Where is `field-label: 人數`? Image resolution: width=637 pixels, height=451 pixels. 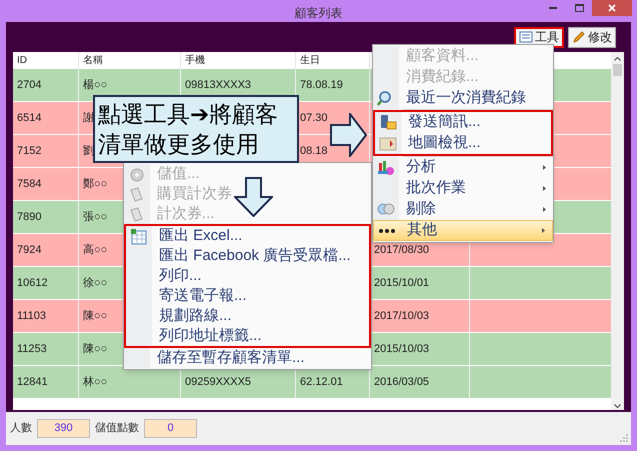
field-label: 人數 is located at coordinates (21, 428).